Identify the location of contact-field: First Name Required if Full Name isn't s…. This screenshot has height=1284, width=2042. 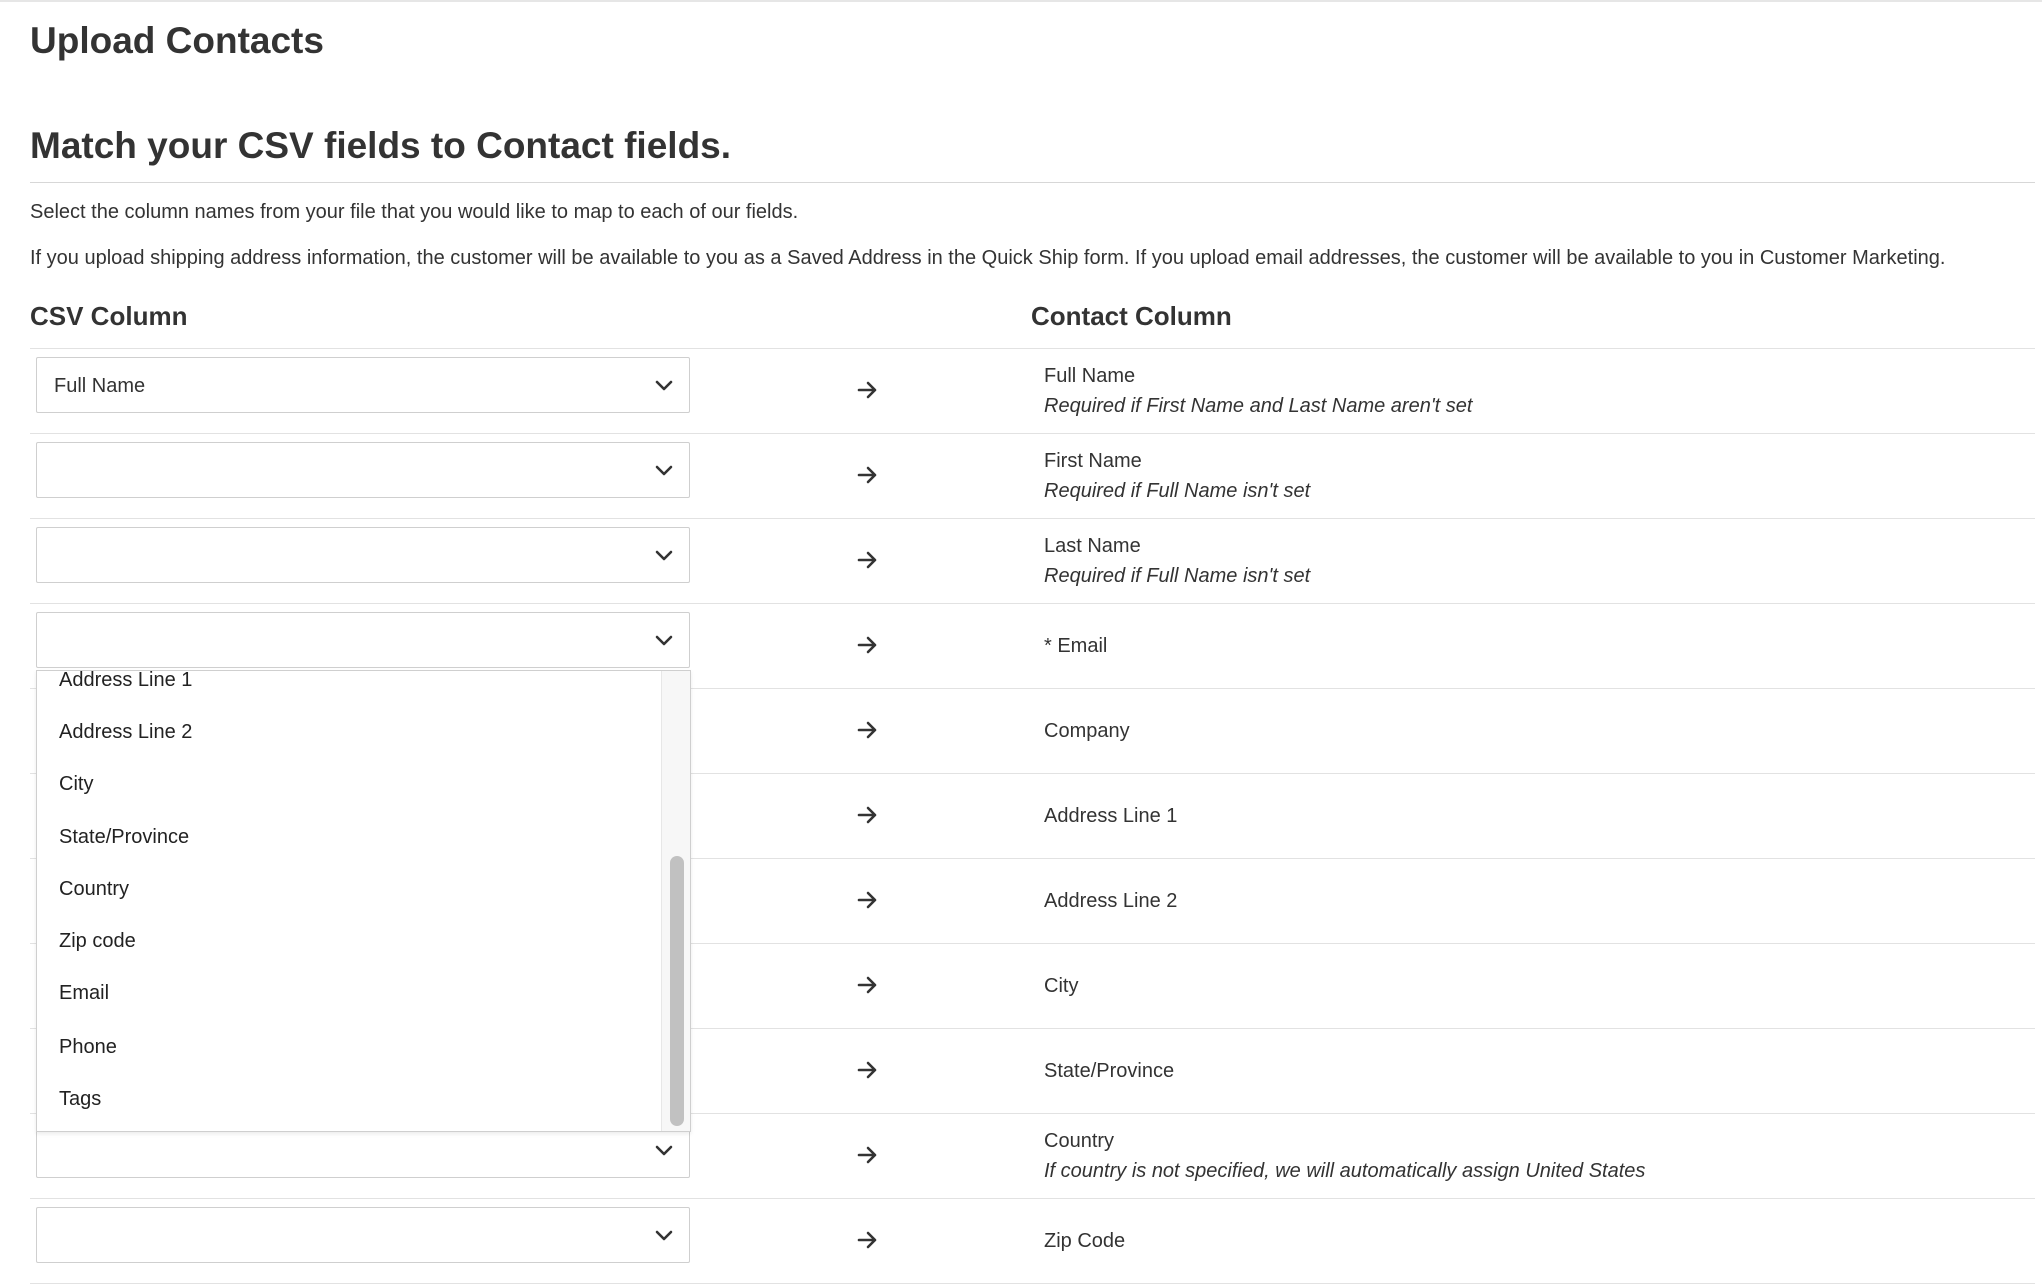
(1177, 476).